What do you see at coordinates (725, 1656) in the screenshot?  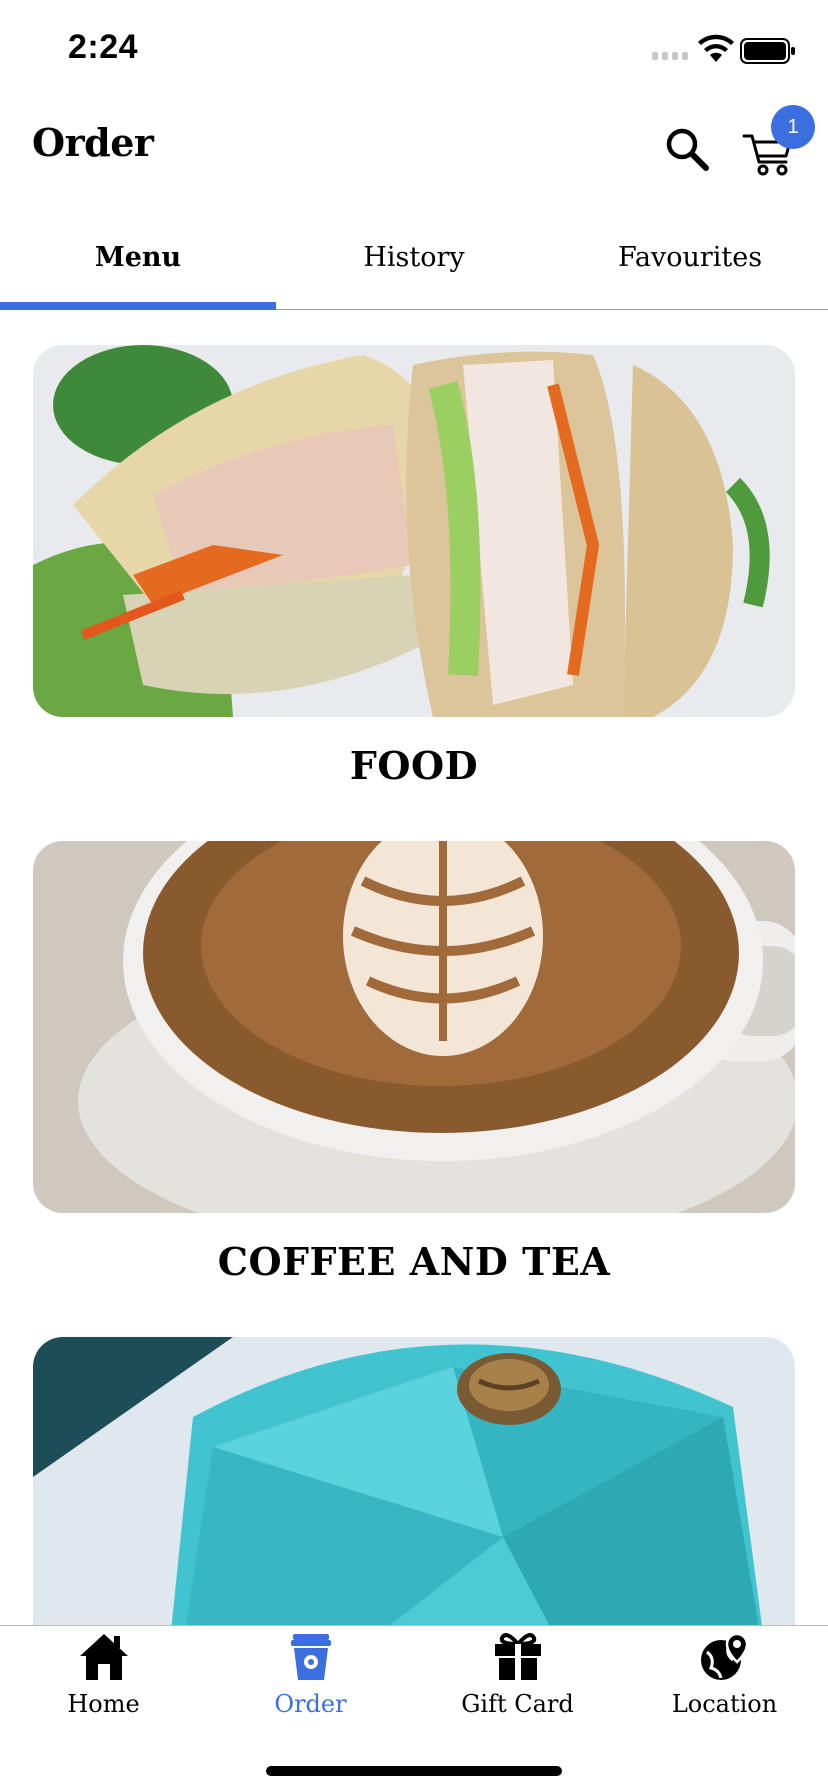 I see `globe-pin-icon` at bounding box center [725, 1656].